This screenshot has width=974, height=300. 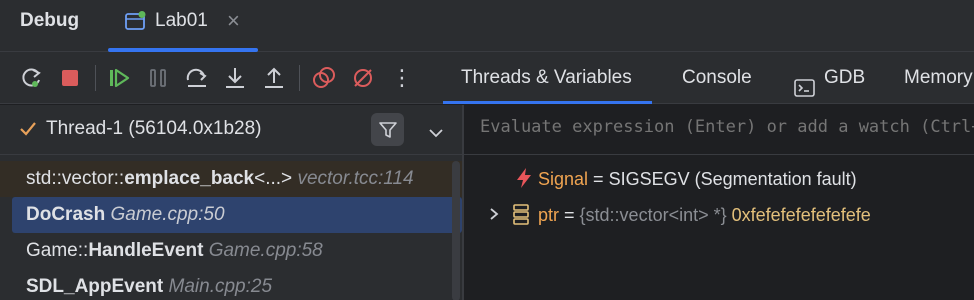 I want to click on filter-icon, so click(x=387, y=129).